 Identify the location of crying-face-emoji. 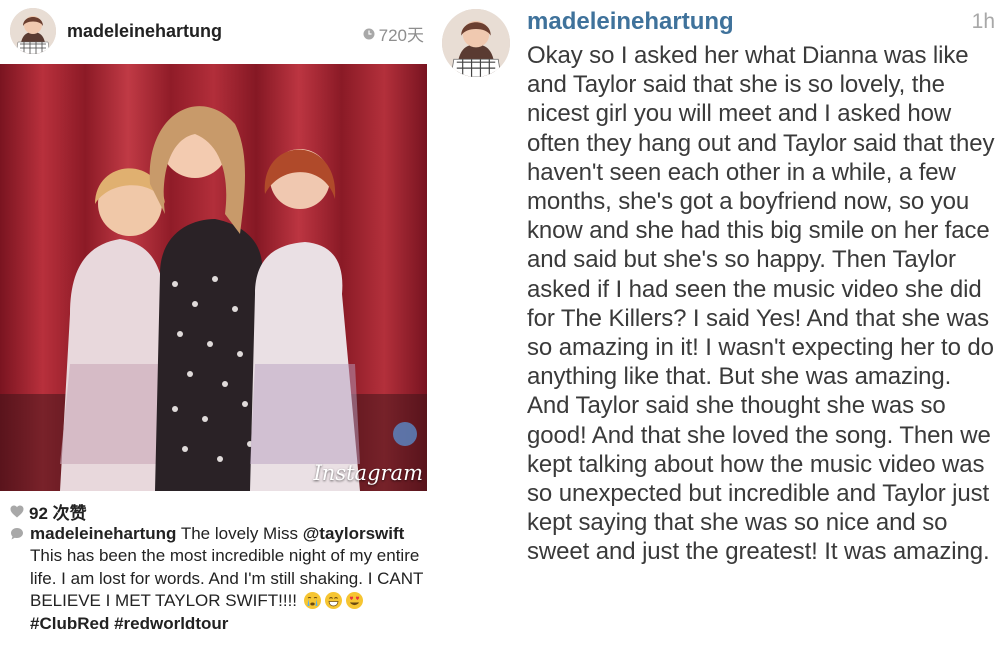
(312, 601).